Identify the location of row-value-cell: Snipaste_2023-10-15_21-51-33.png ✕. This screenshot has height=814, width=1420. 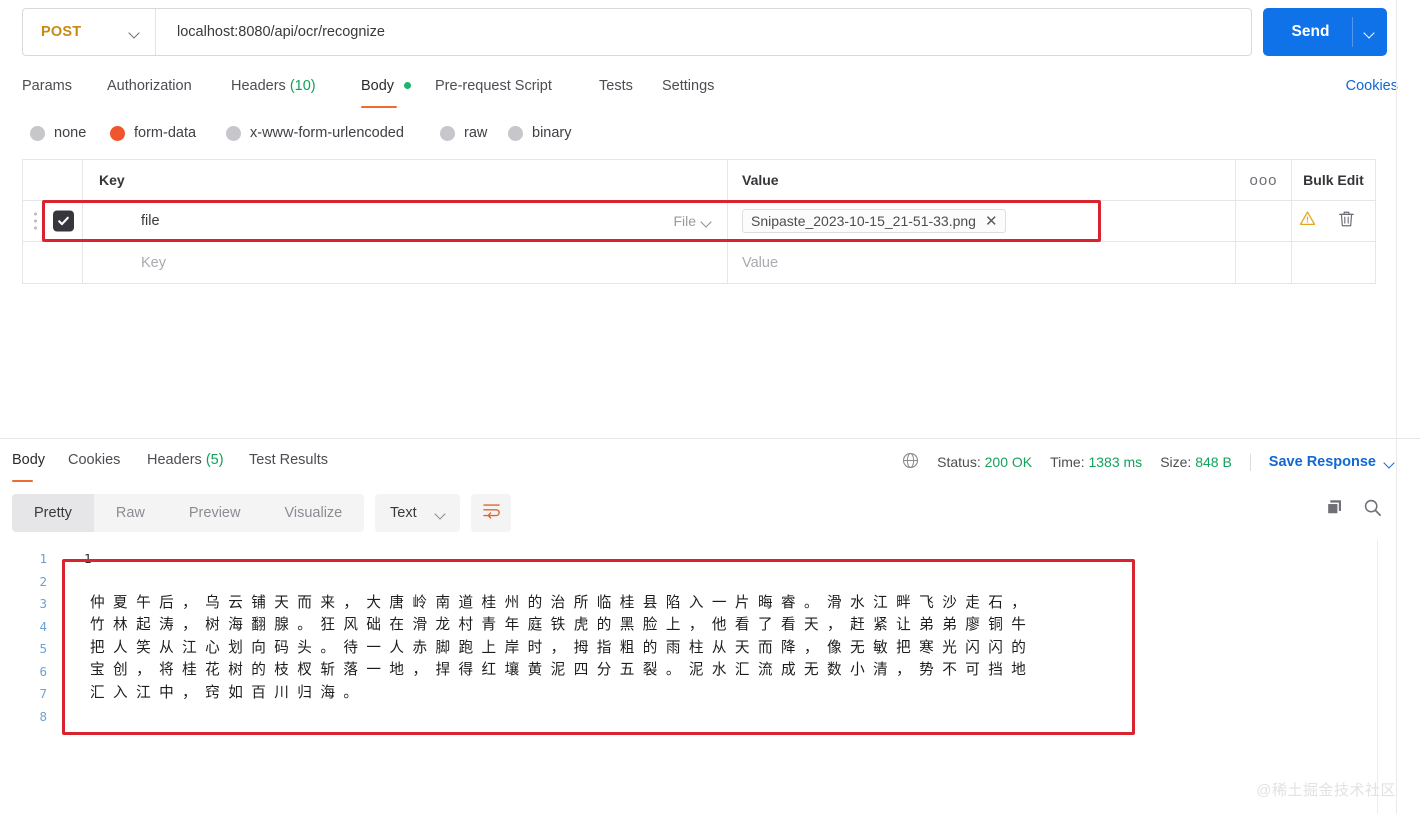
(982, 221).